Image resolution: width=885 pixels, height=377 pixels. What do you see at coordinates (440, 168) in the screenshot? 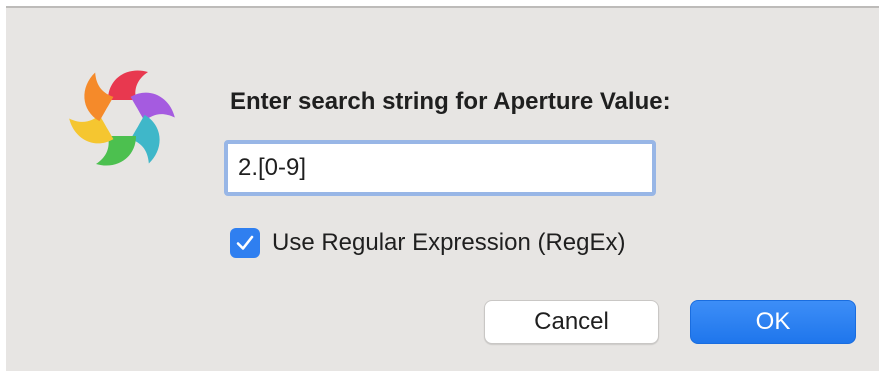
I see `search-string-input` at bounding box center [440, 168].